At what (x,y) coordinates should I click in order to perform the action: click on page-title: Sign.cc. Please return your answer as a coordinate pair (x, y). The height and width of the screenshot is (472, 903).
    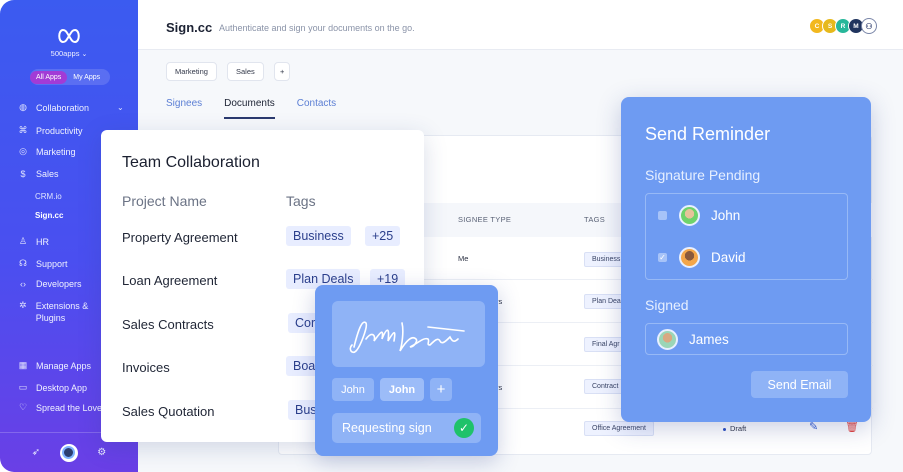
    Looking at the image, I should click on (189, 27).